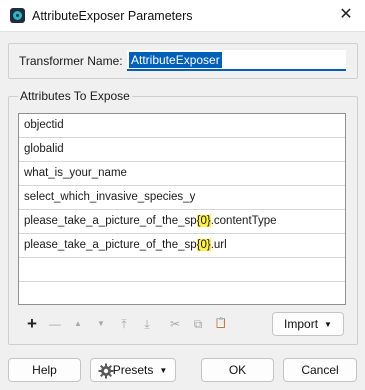 This screenshot has height=390, width=365. What do you see at coordinates (182, 126) in the screenshot?
I see `table-row: objectid` at bounding box center [182, 126].